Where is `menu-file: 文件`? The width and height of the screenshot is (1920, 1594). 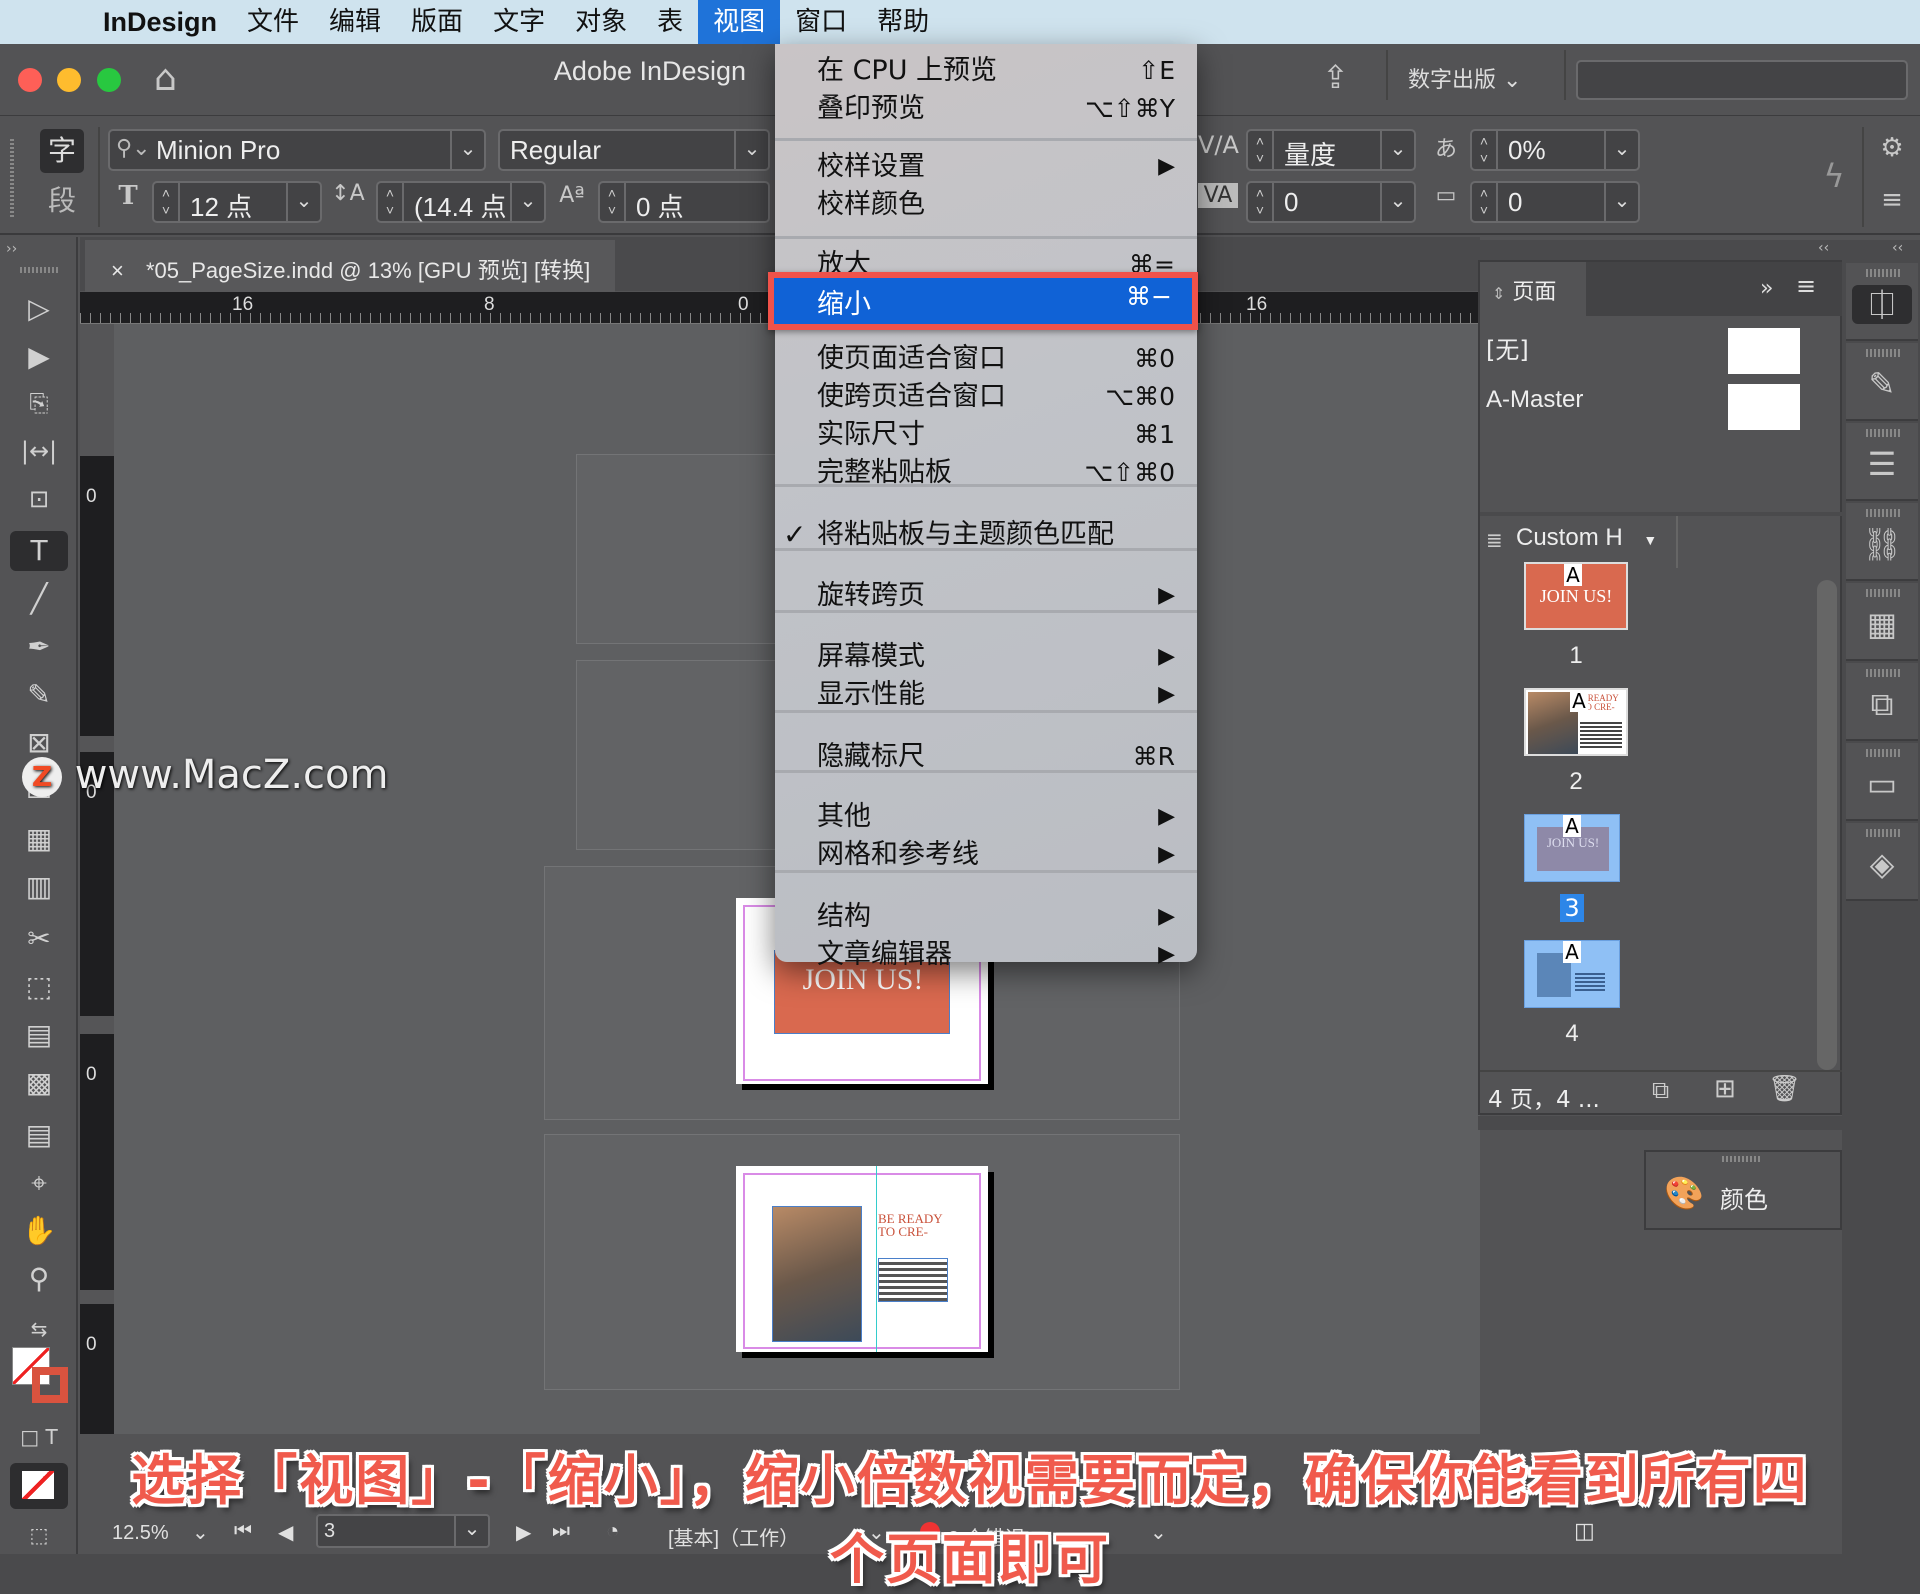 menu-file: 文件 is located at coordinates (273, 22).